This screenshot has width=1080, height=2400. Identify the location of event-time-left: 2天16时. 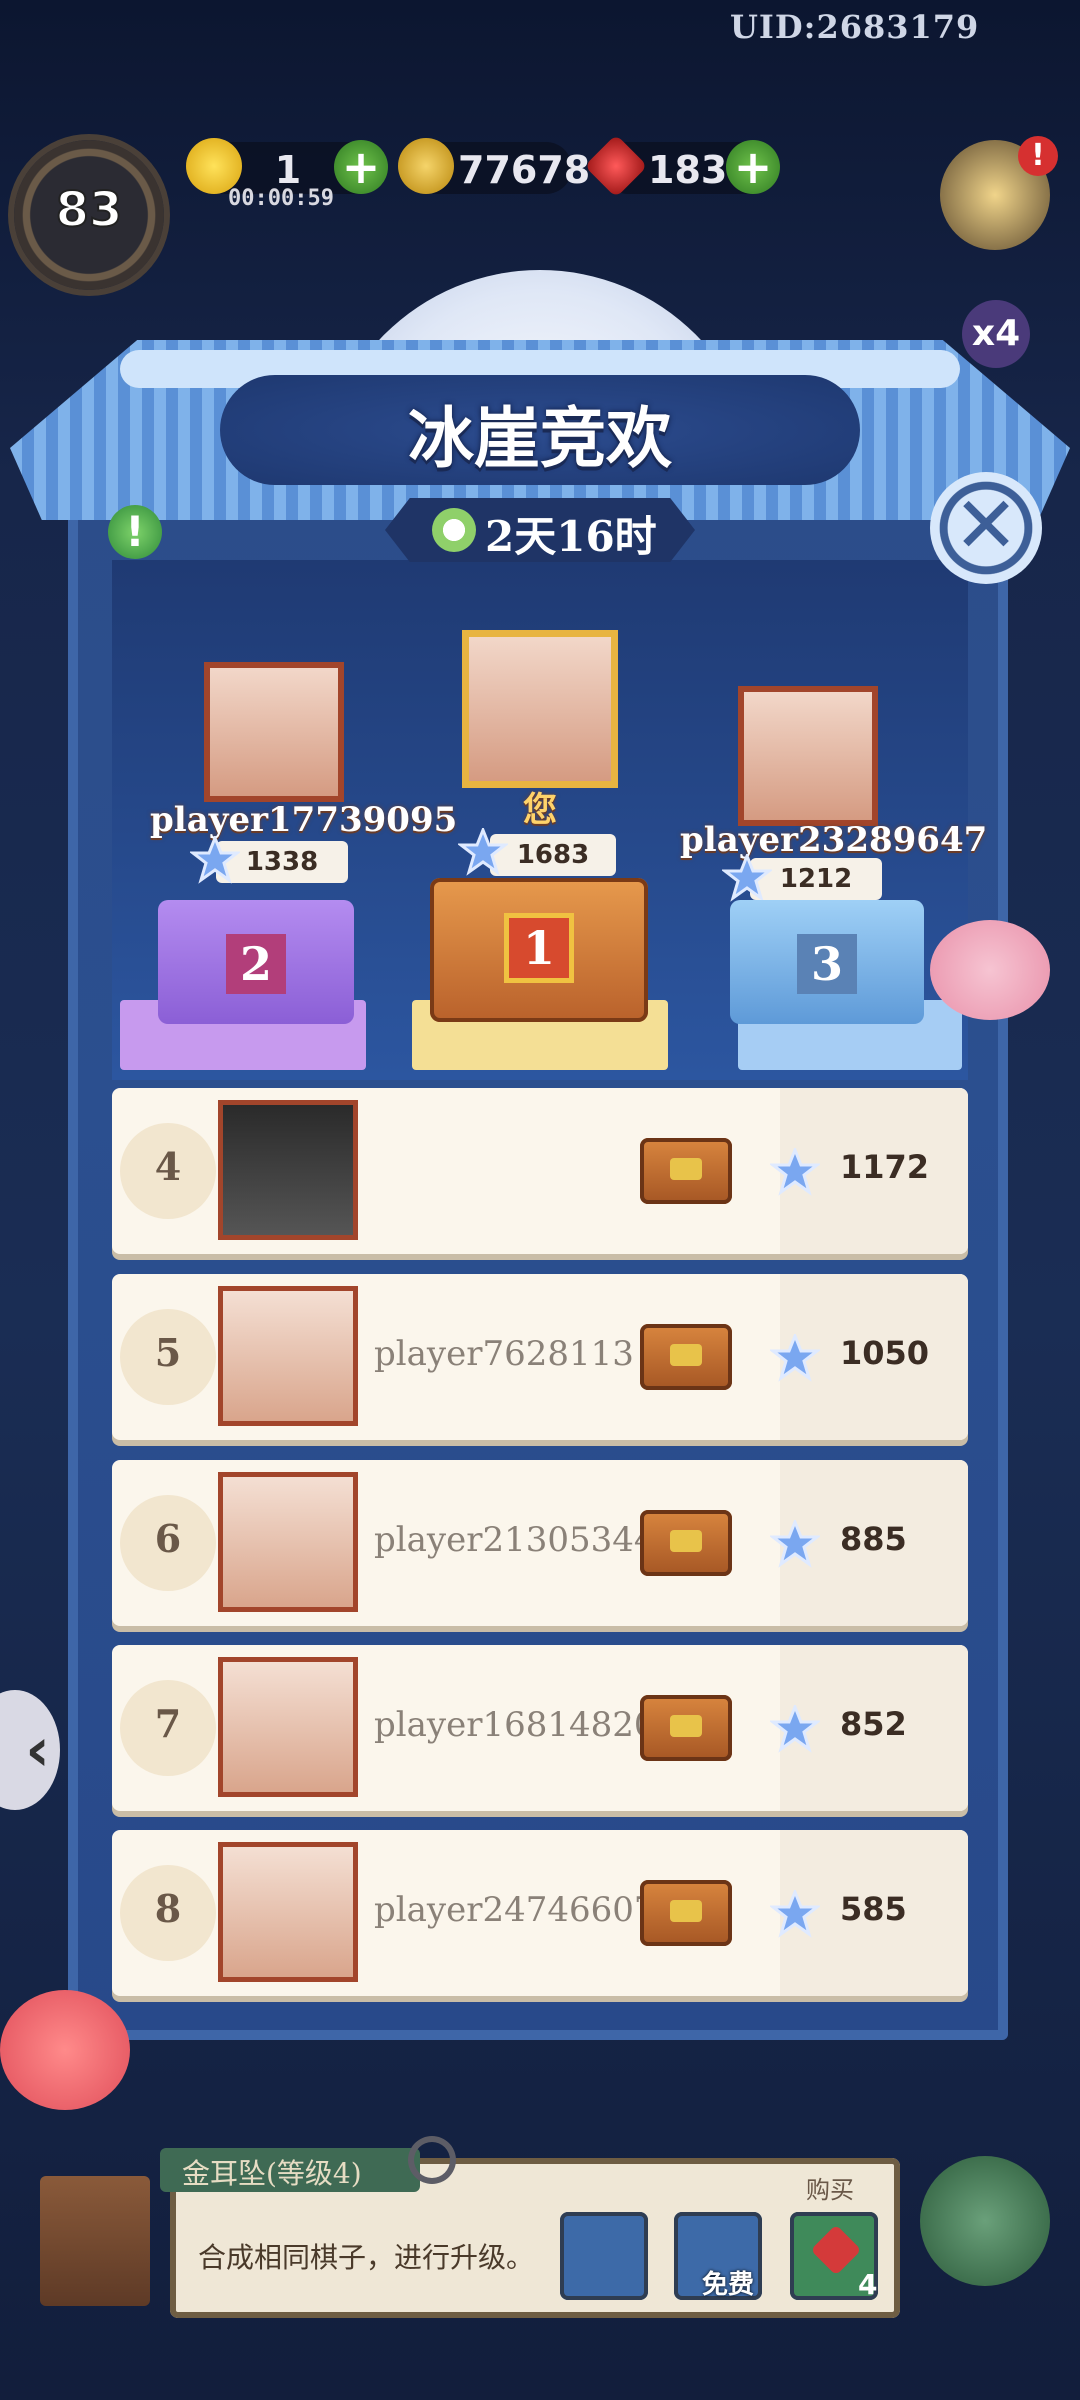
(571, 536).